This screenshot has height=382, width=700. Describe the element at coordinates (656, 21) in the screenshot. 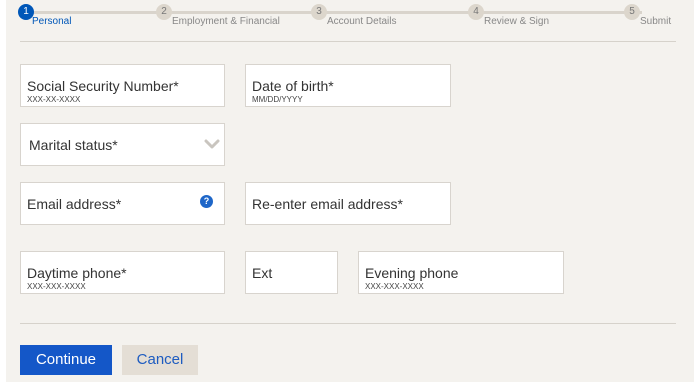

I see `step-label: Submit` at that location.